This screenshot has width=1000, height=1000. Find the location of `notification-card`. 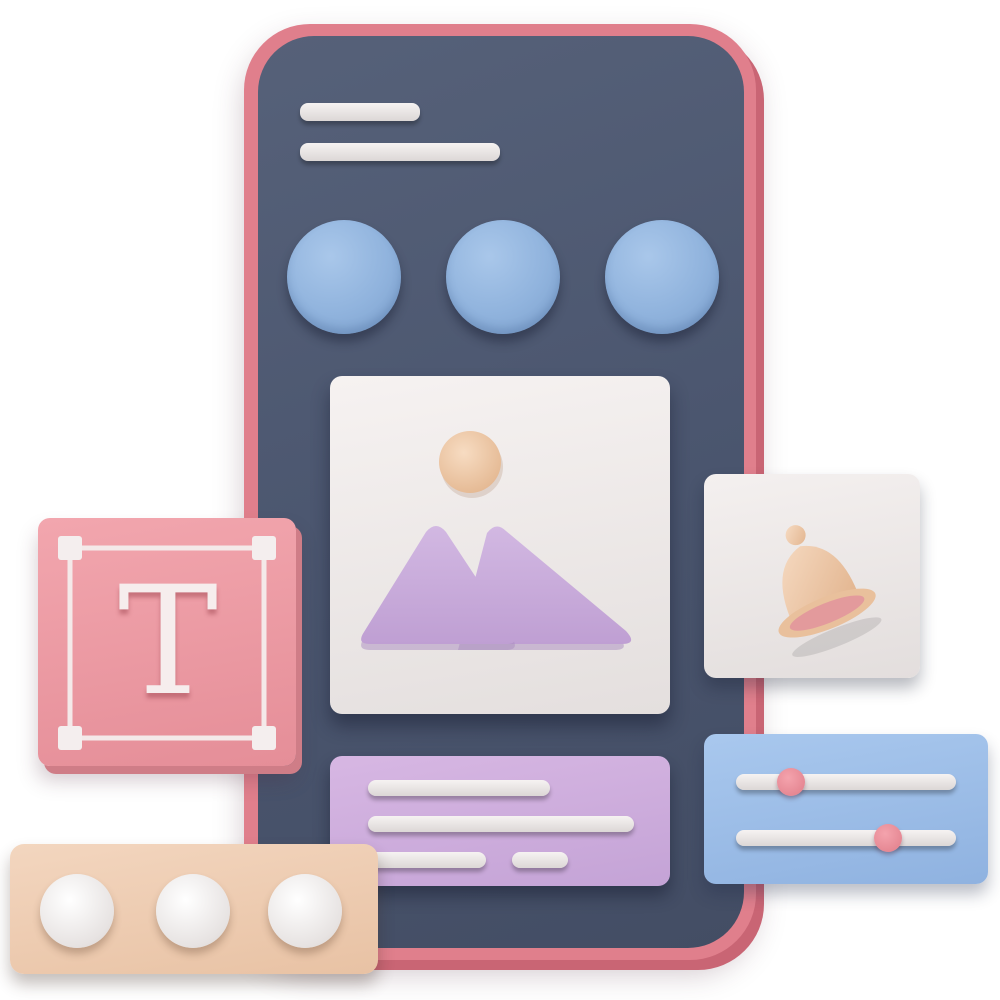

notification-card is located at coordinates (812, 576).